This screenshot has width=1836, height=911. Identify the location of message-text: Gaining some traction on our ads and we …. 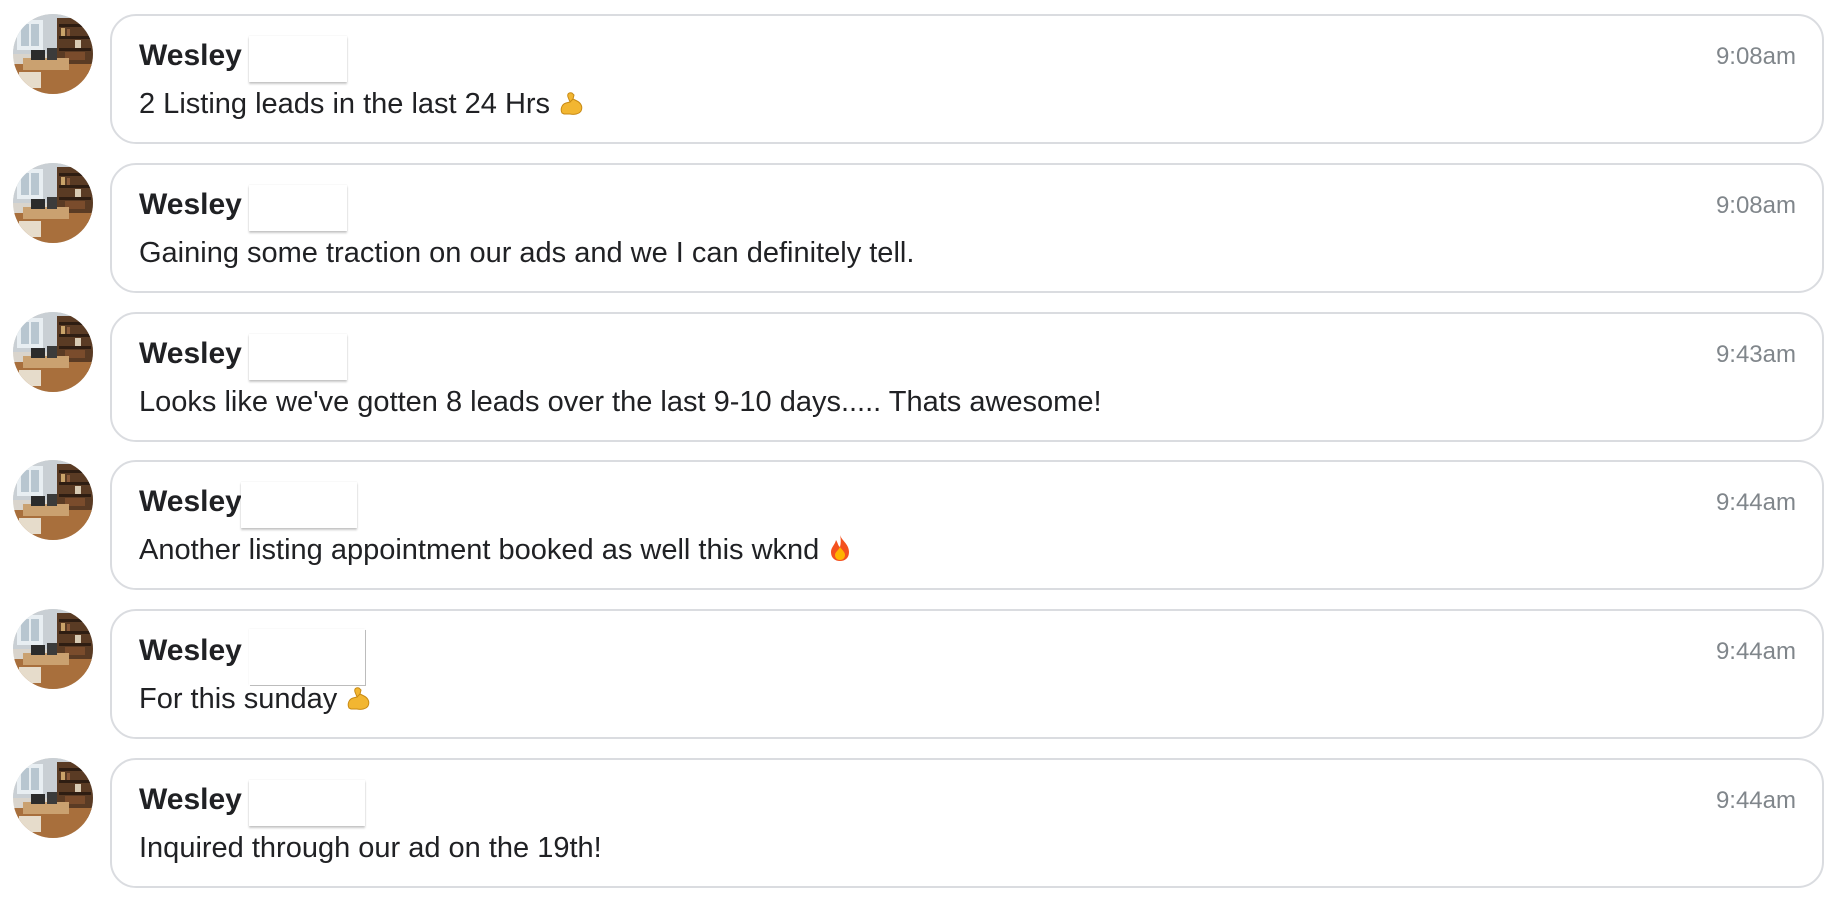
(527, 253).